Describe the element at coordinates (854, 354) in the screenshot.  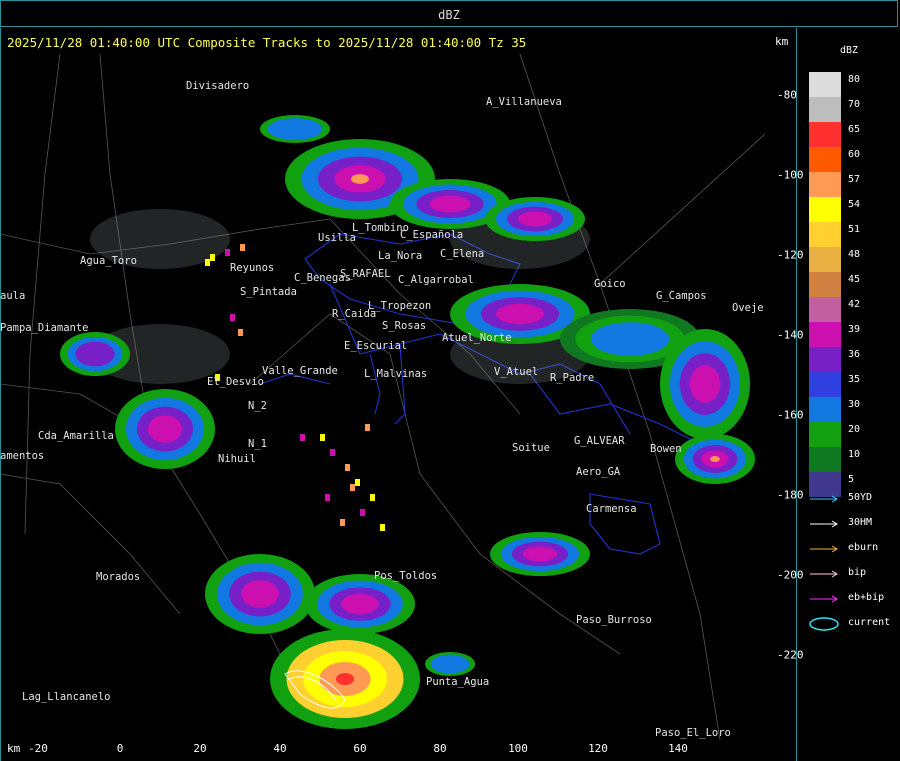
I see `legend-value: 36` at that location.